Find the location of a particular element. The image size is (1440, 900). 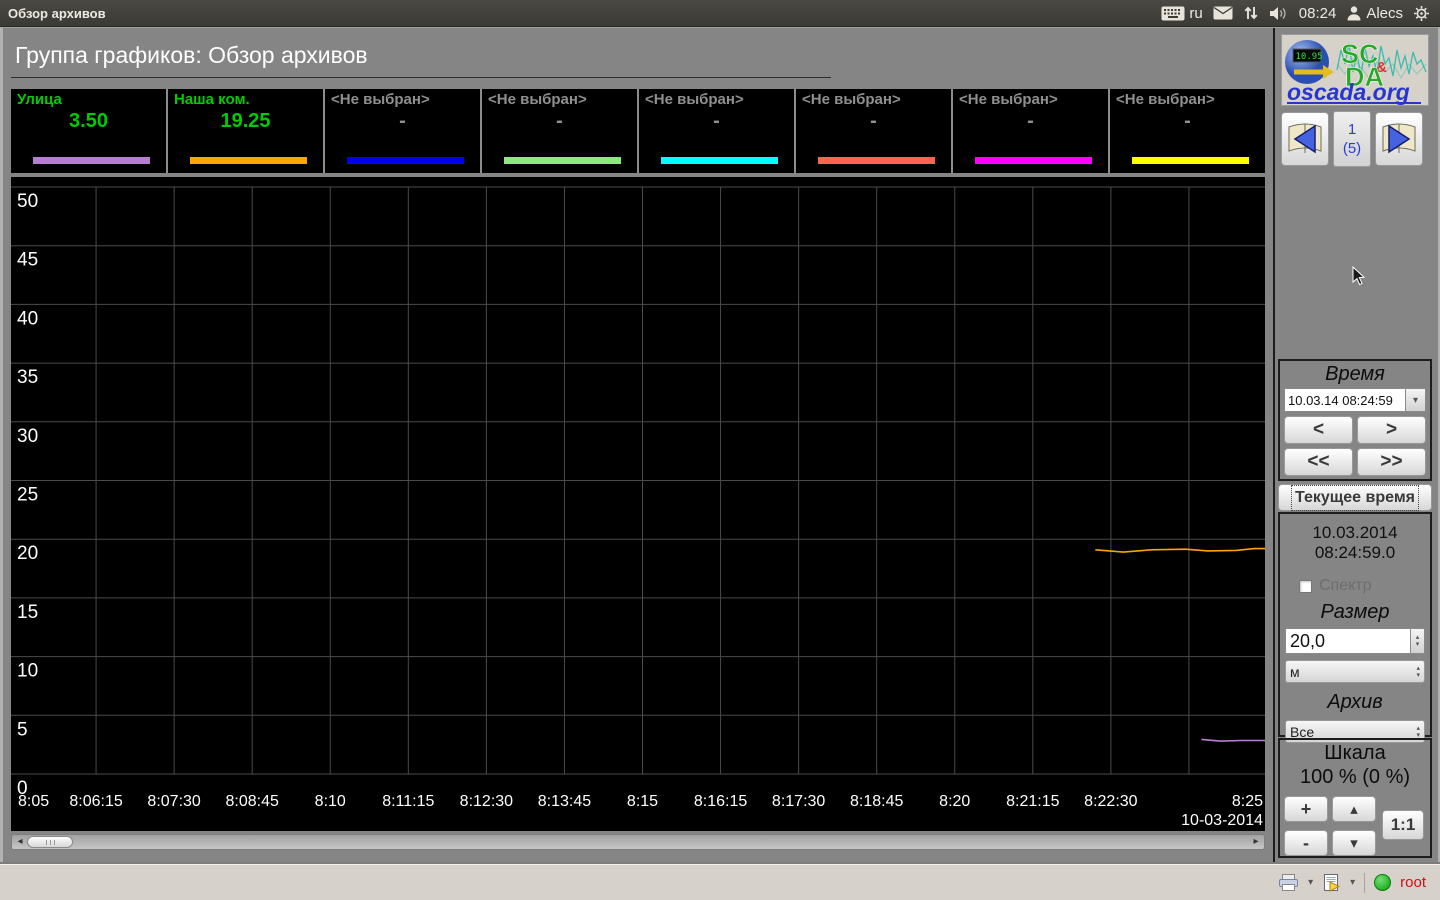

oscada-logo-image: 10.95 SC & DA oscada.org is located at coordinates (1355, 70).